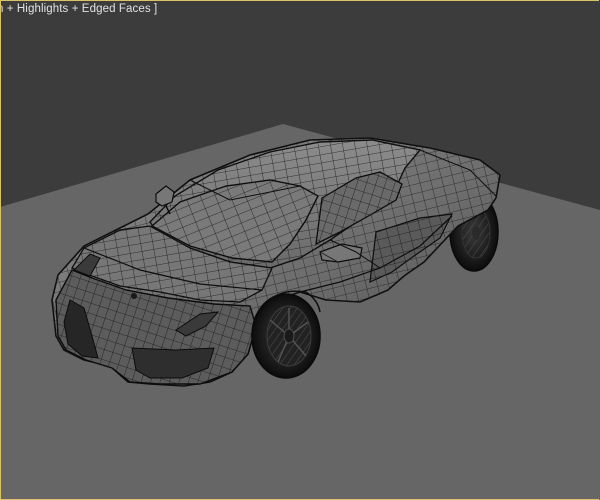  Describe the element at coordinates (286, 336) in the screenshot. I see `front-wheel` at that location.